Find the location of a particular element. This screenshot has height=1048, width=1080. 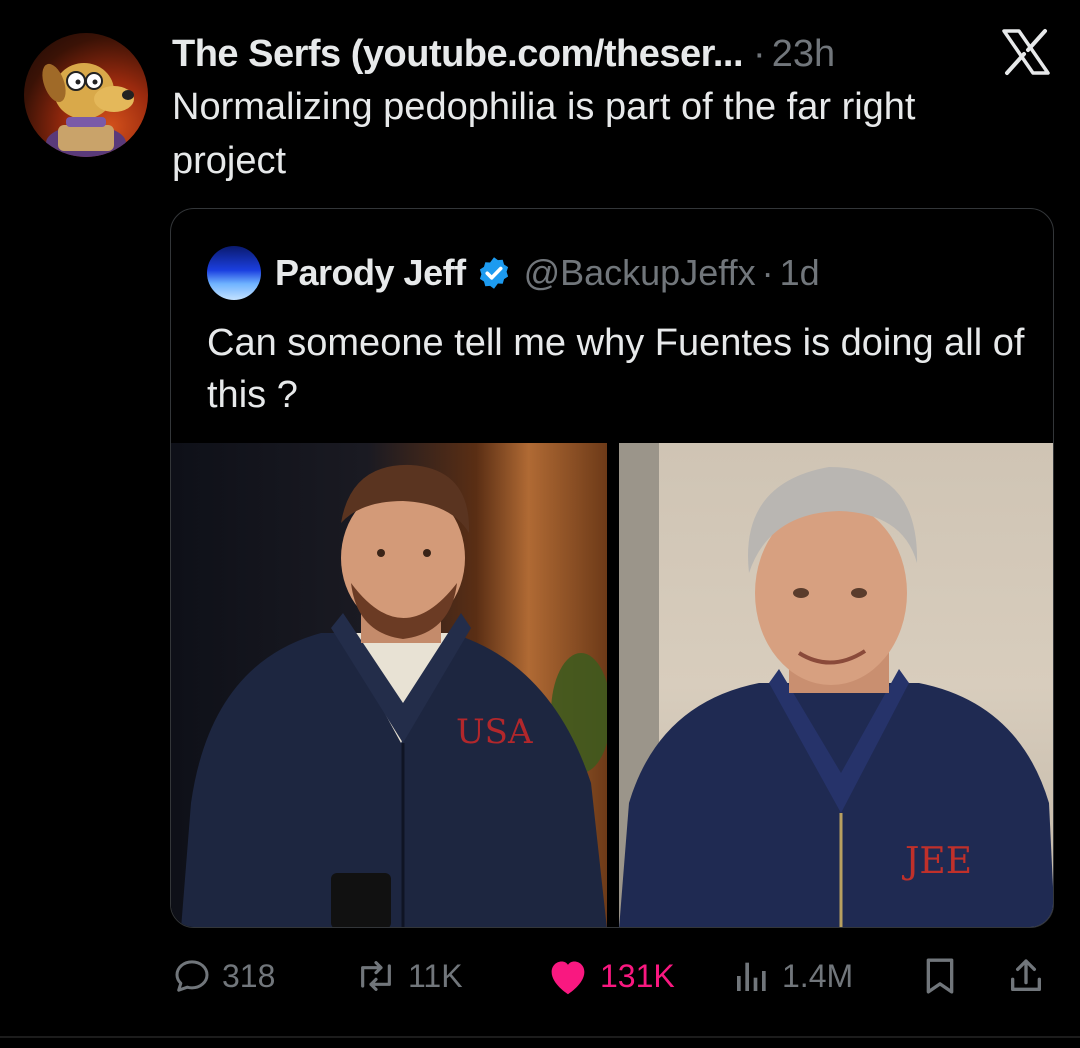

quoted-post-header: Parody Jeff @BackupJeffx · 1d is located at coordinates (513, 273).